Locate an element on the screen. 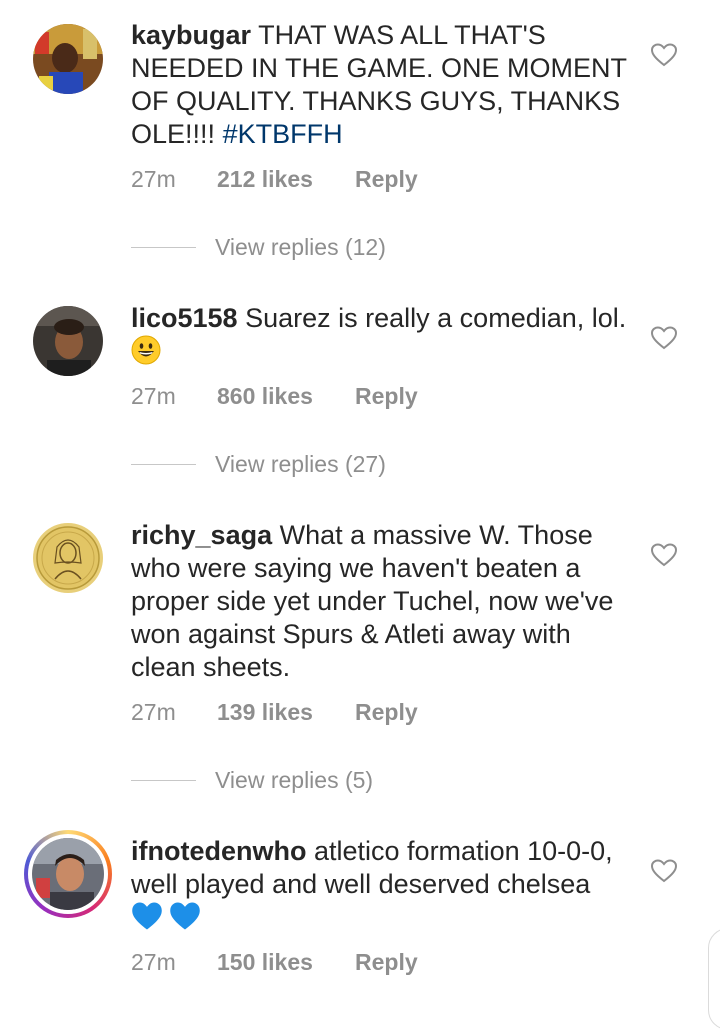 The height and width of the screenshot is (1030, 720). story-avatar is located at coordinates (68, 874).